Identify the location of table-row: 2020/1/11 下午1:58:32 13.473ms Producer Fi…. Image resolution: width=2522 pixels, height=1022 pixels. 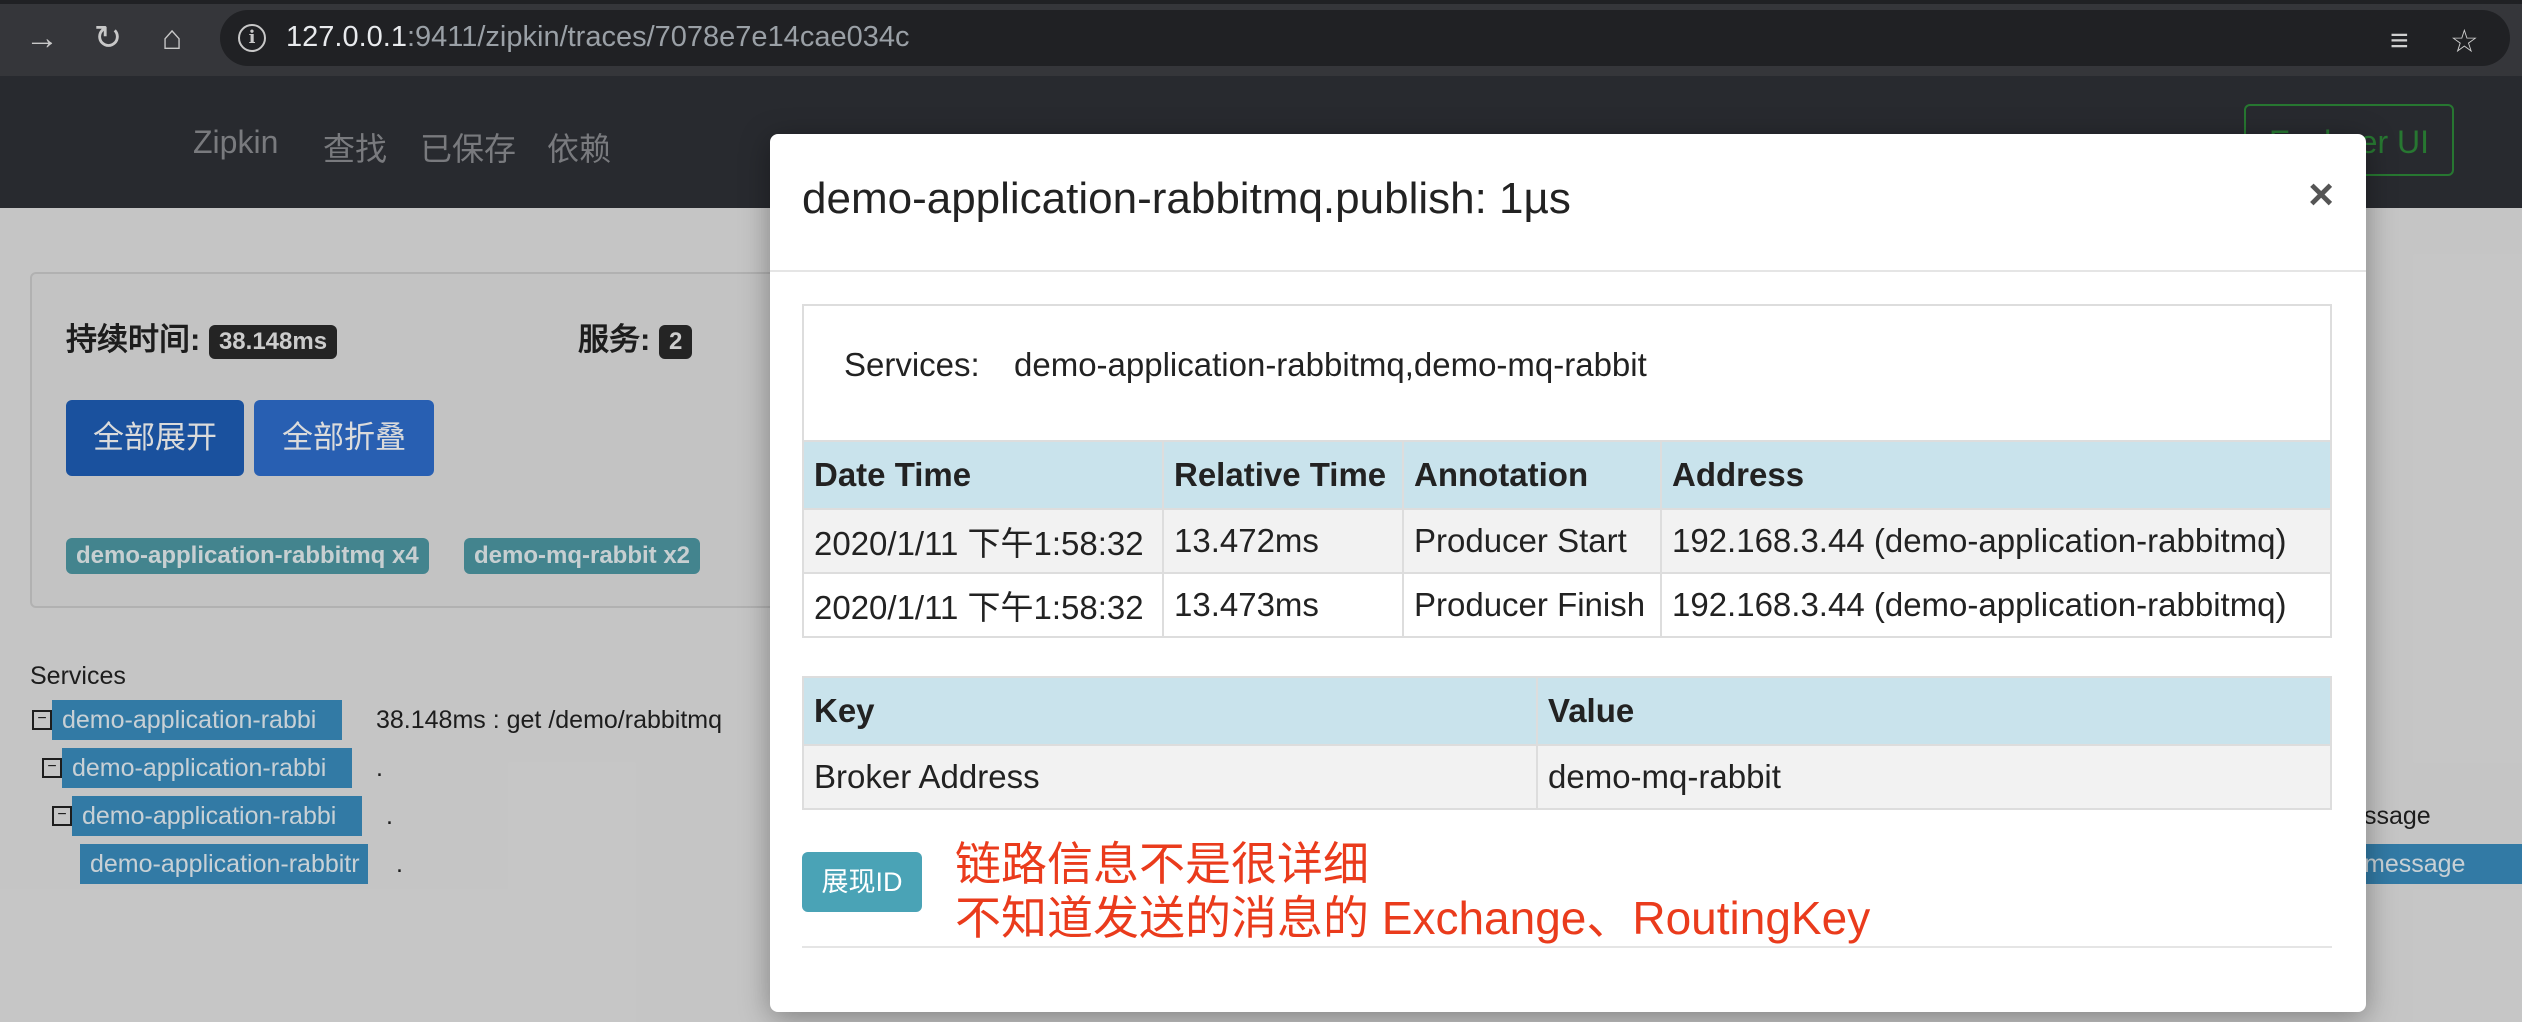
(1567, 605).